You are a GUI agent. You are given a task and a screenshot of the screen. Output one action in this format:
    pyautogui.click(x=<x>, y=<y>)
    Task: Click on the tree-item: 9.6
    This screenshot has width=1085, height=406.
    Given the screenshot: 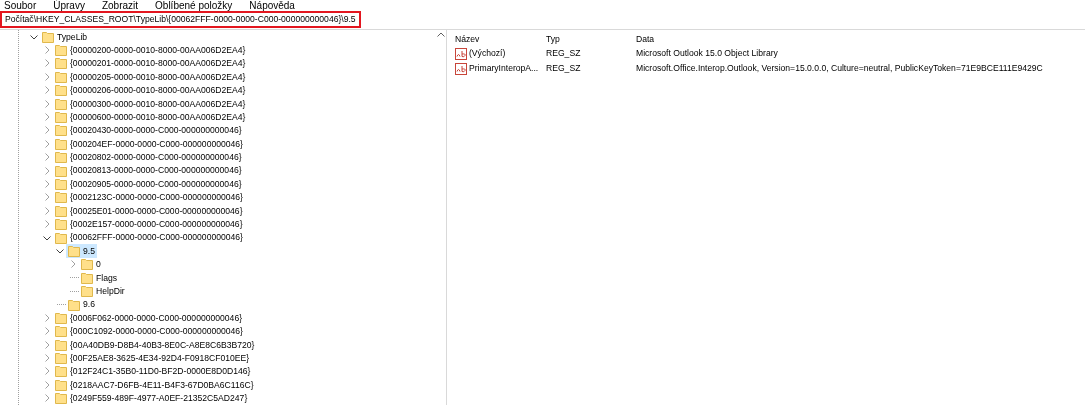 What is the action you would take?
    pyautogui.click(x=81, y=304)
    